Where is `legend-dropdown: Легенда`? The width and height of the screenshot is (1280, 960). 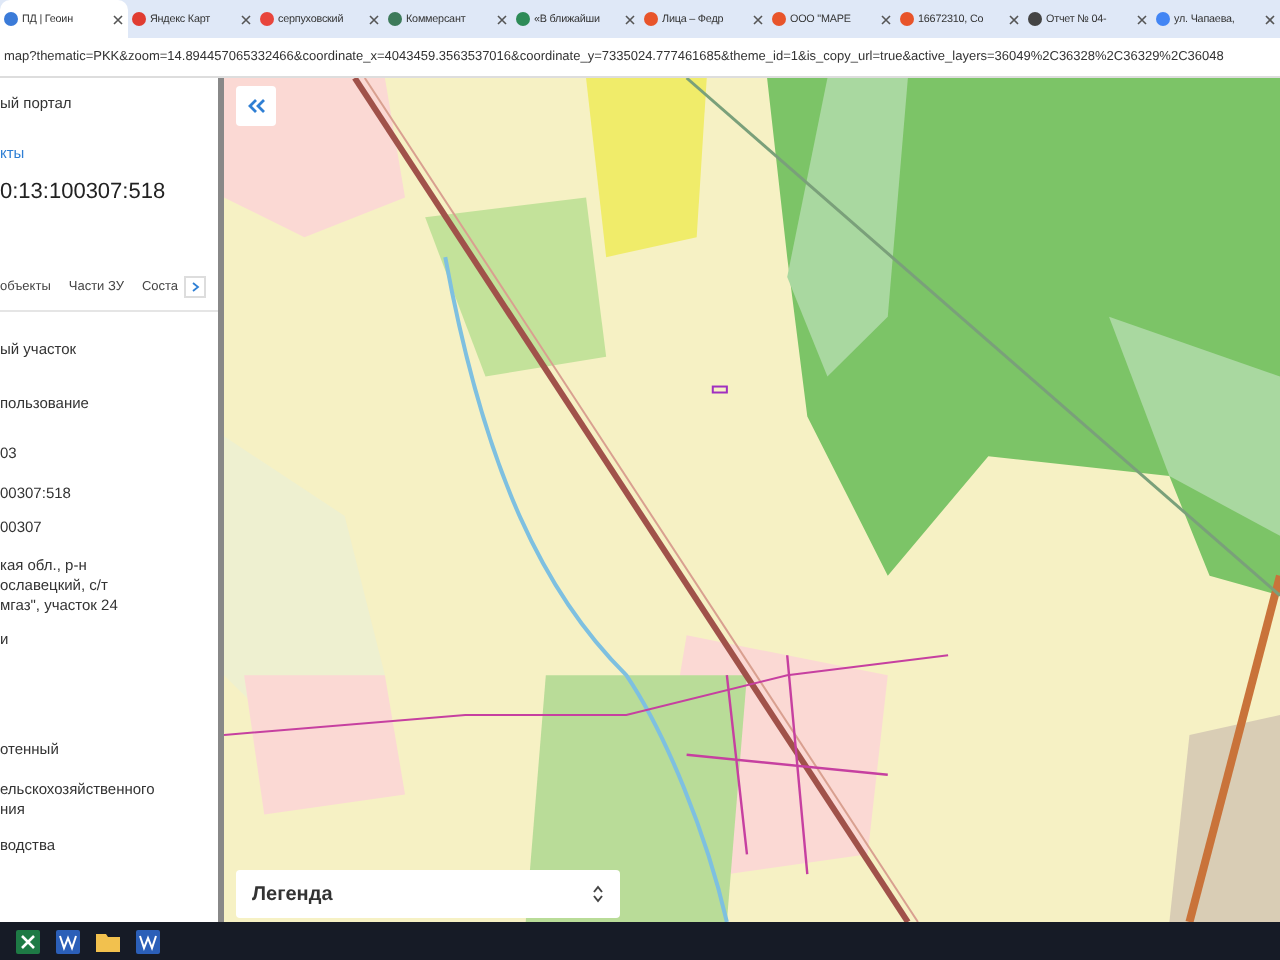
legend-dropdown: Легенда is located at coordinates (428, 894).